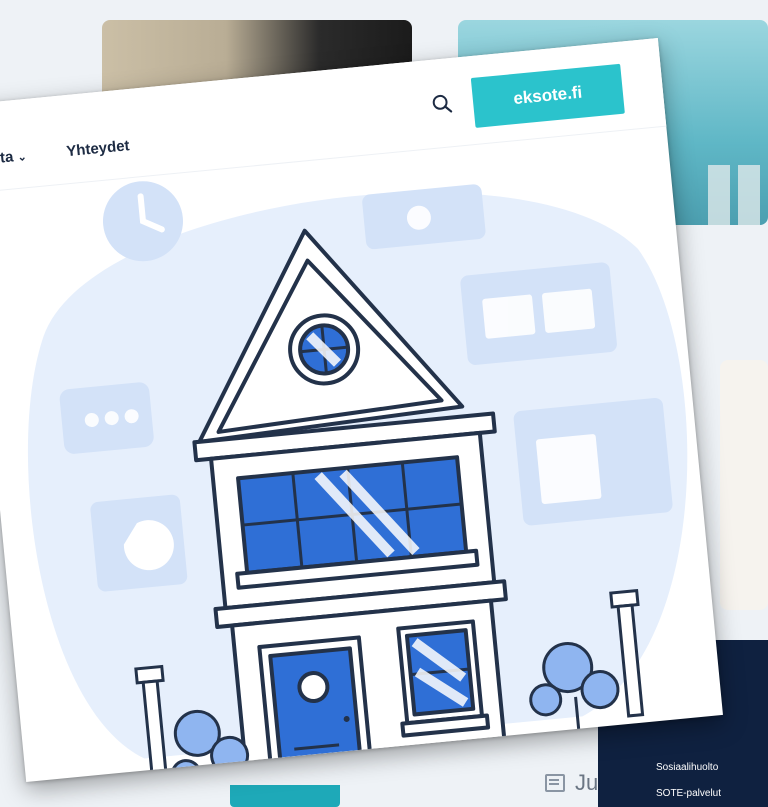  What do you see at coordinates (7, 159) in the screenshot?
I see `nav-item-label: taista` at bounding box center [7, 159].